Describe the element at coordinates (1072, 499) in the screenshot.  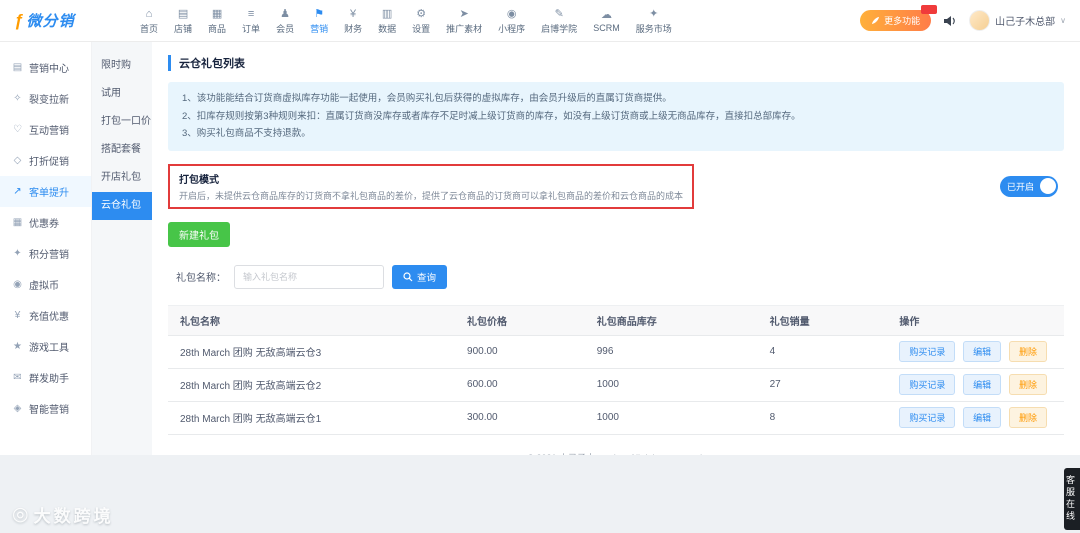
I see `customer-service-tab: 客服在线` at that location.